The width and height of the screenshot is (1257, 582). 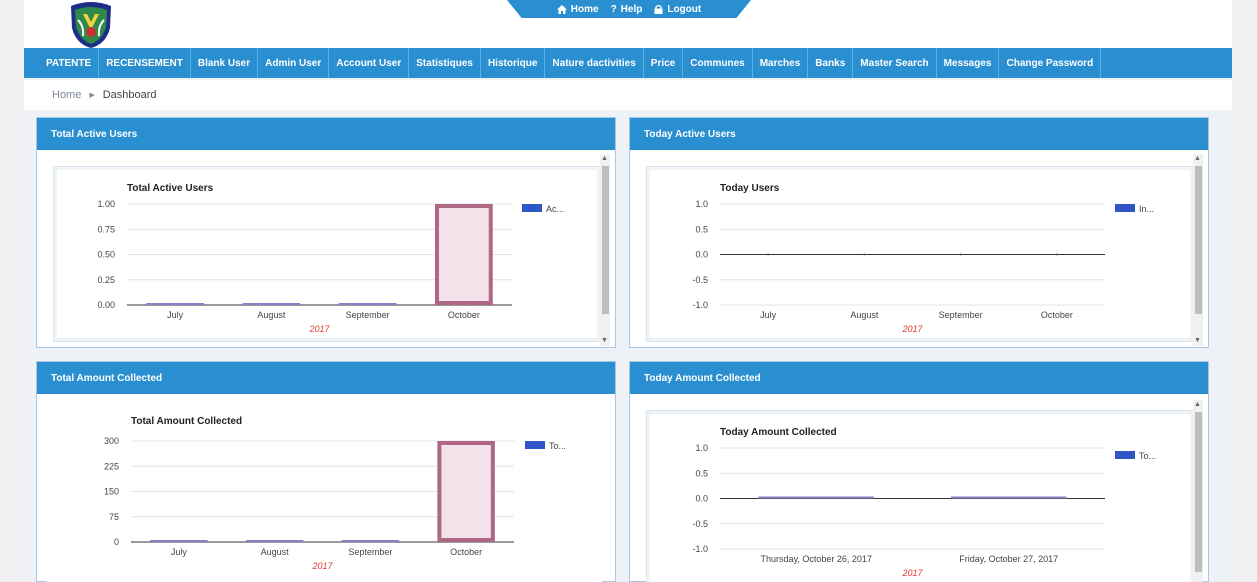 I want to click on x-tick-label: September, so click(x=961, y=315).